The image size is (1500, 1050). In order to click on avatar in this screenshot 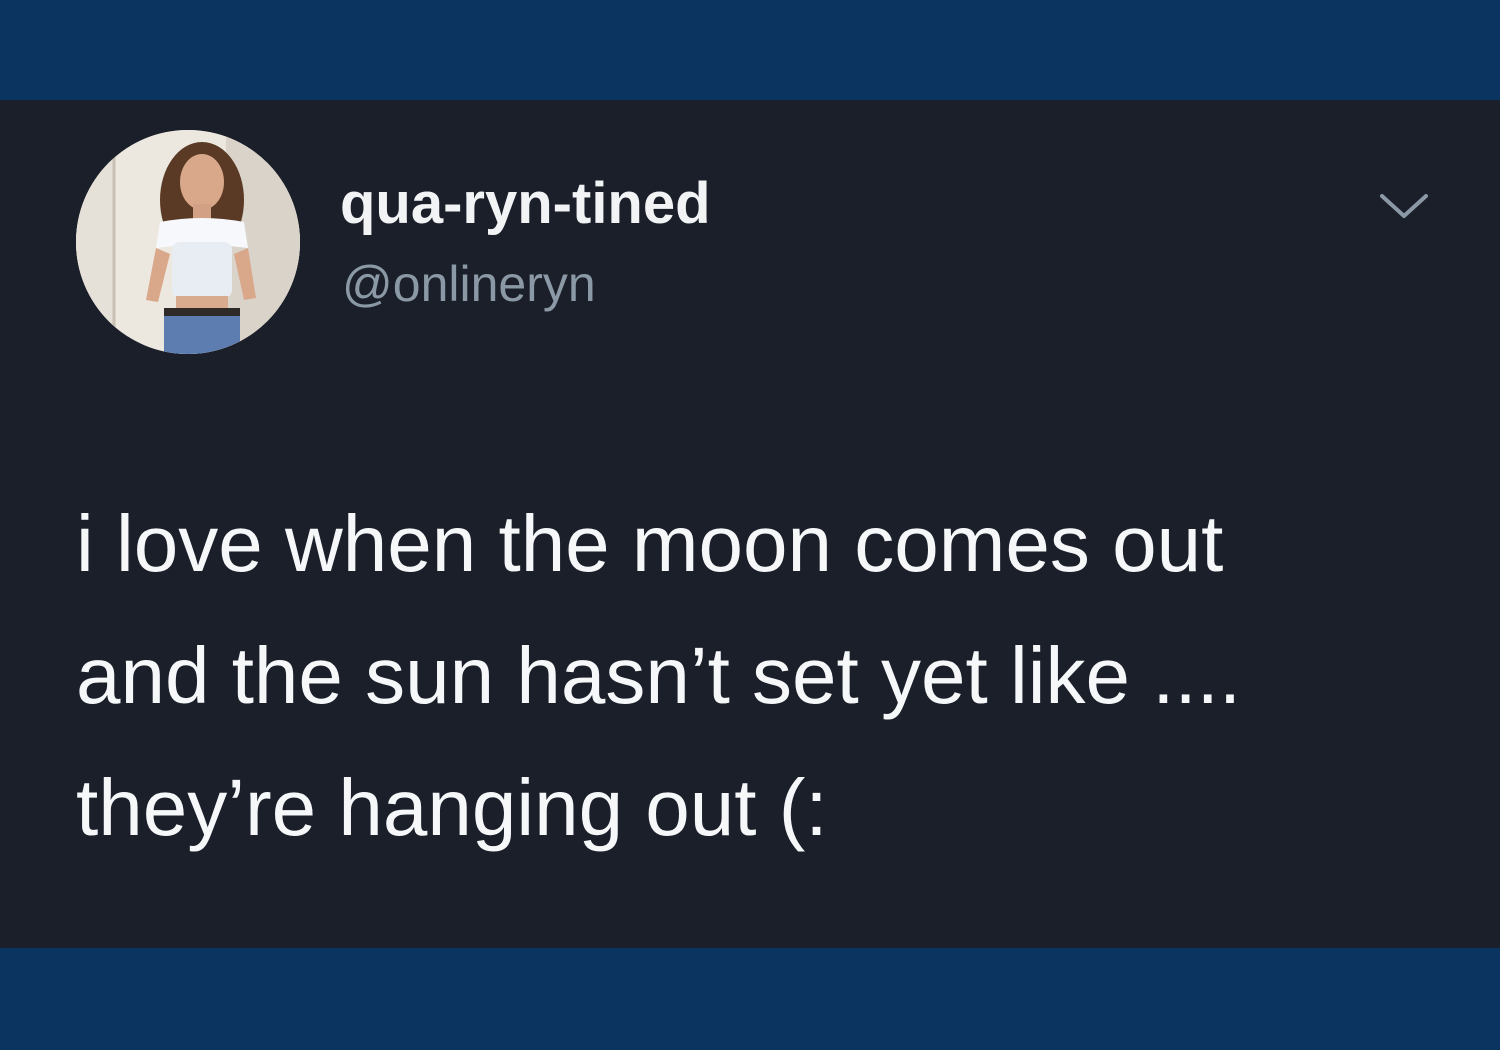, I will do `click(188, 242)`.